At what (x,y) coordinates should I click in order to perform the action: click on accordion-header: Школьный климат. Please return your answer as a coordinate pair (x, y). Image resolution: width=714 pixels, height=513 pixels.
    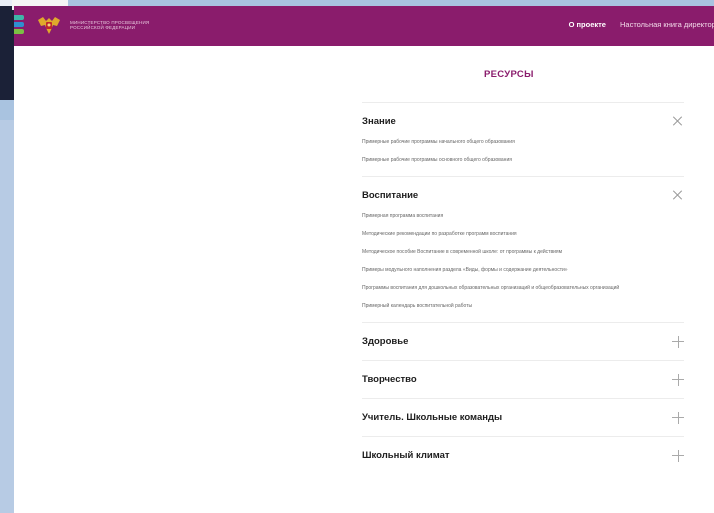
    Looking at the image, I should click on (523, 455).